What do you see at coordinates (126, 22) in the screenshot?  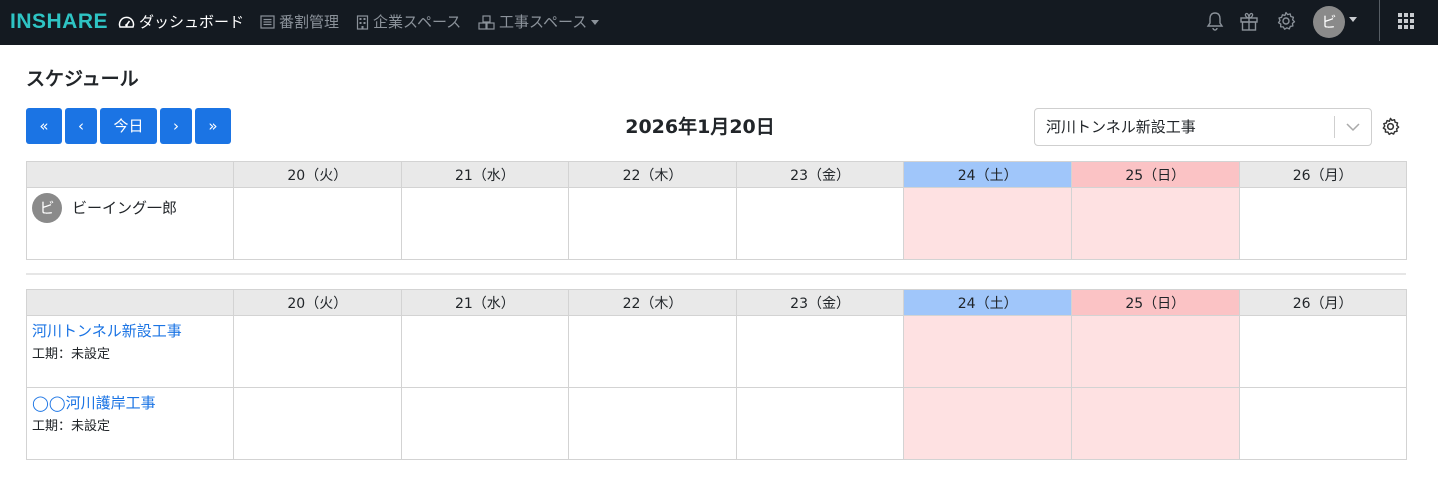 I see `dashboard-gauge-icon` at bounding box center [126, 22].